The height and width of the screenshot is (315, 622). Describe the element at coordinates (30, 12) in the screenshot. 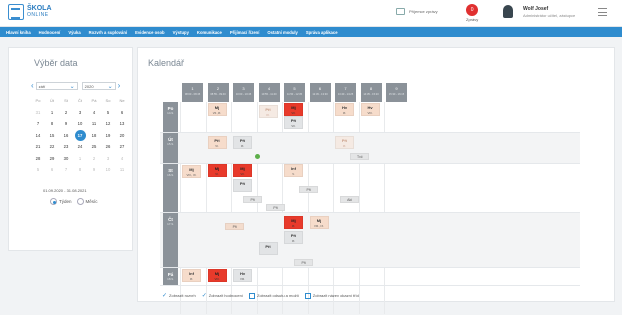

I see `app-logo: ŠKOLA ONLINE` at that location.